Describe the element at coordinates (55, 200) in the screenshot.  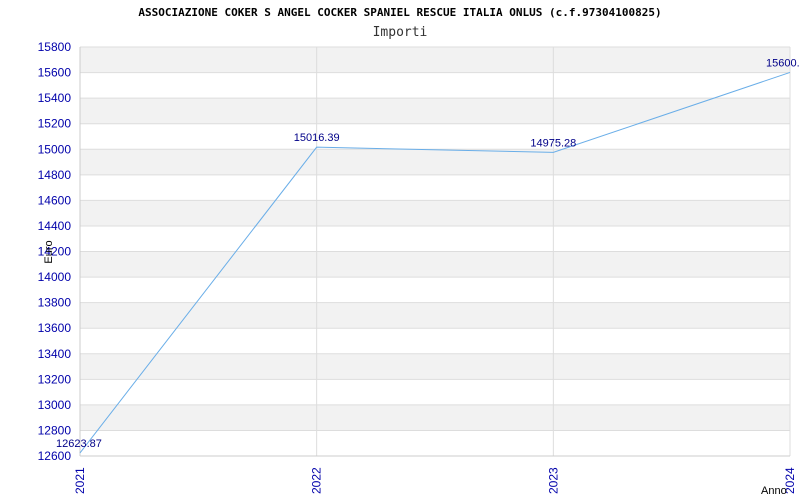
I see `y-tick-label: 14600` at that location.